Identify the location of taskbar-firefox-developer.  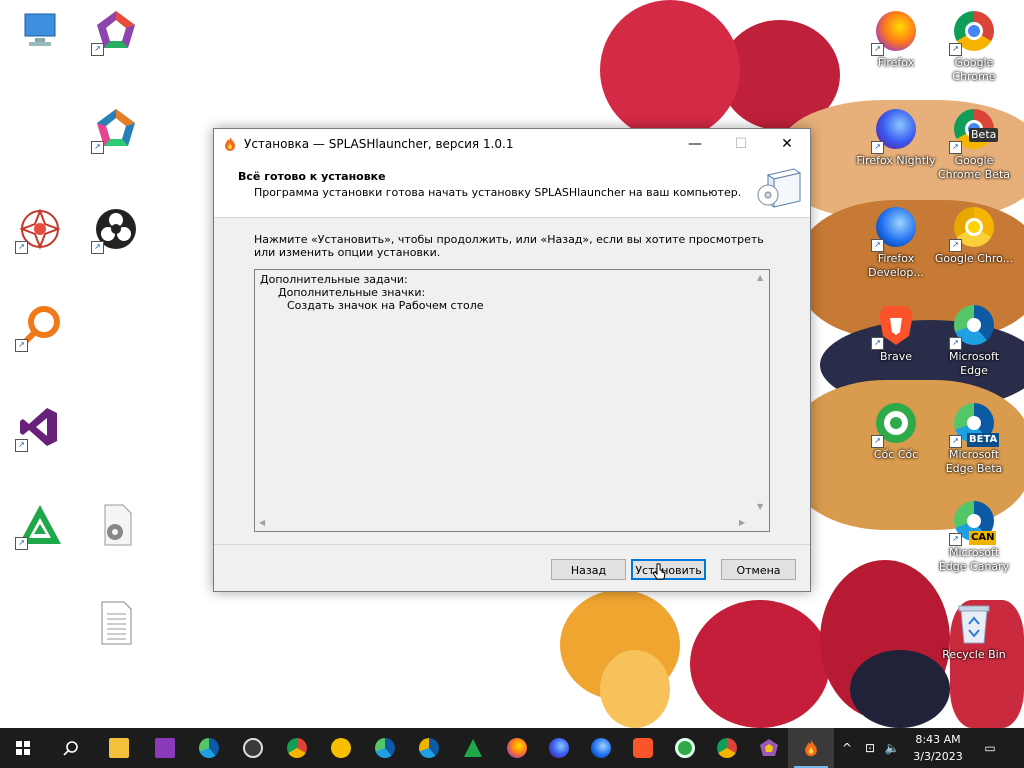
(601, 748).